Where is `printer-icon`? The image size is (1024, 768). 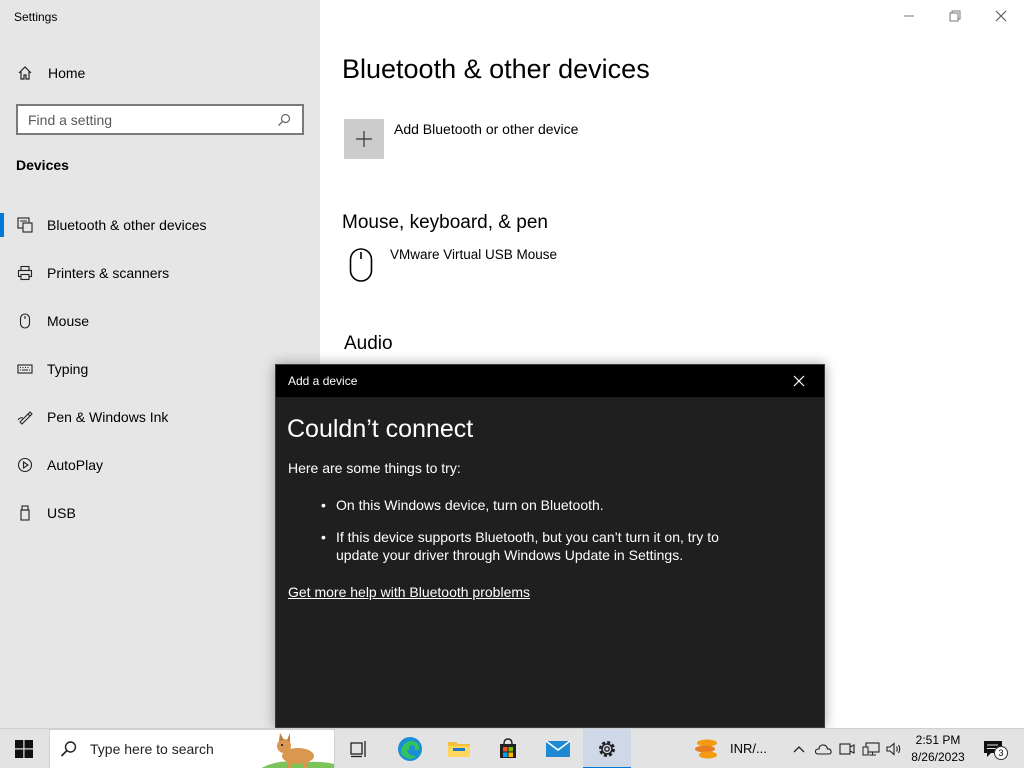 printer-icon is located at coordinates (25, 273).